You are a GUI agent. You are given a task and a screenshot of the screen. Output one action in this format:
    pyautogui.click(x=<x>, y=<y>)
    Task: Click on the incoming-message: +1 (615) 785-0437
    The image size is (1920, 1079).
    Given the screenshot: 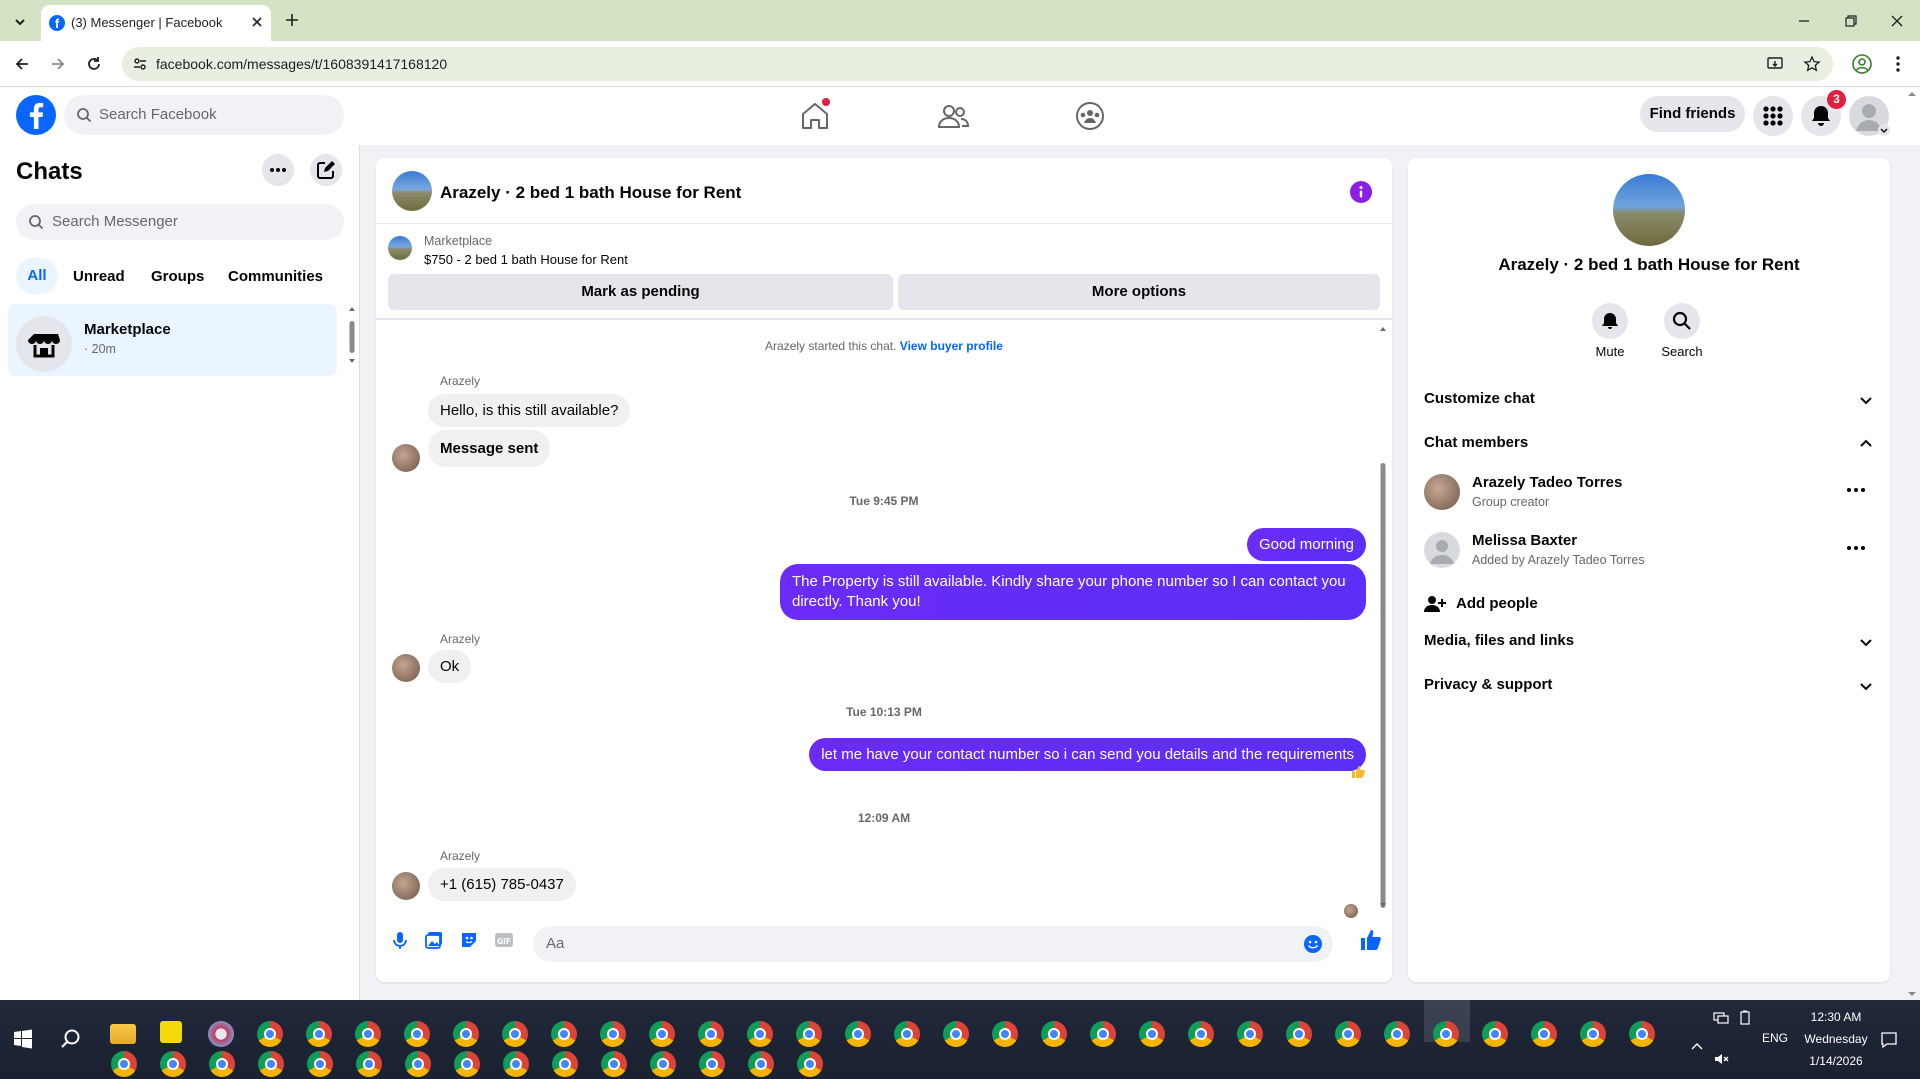 What is the action you would take?
    pyautogui.click(x=502, y=884)
    